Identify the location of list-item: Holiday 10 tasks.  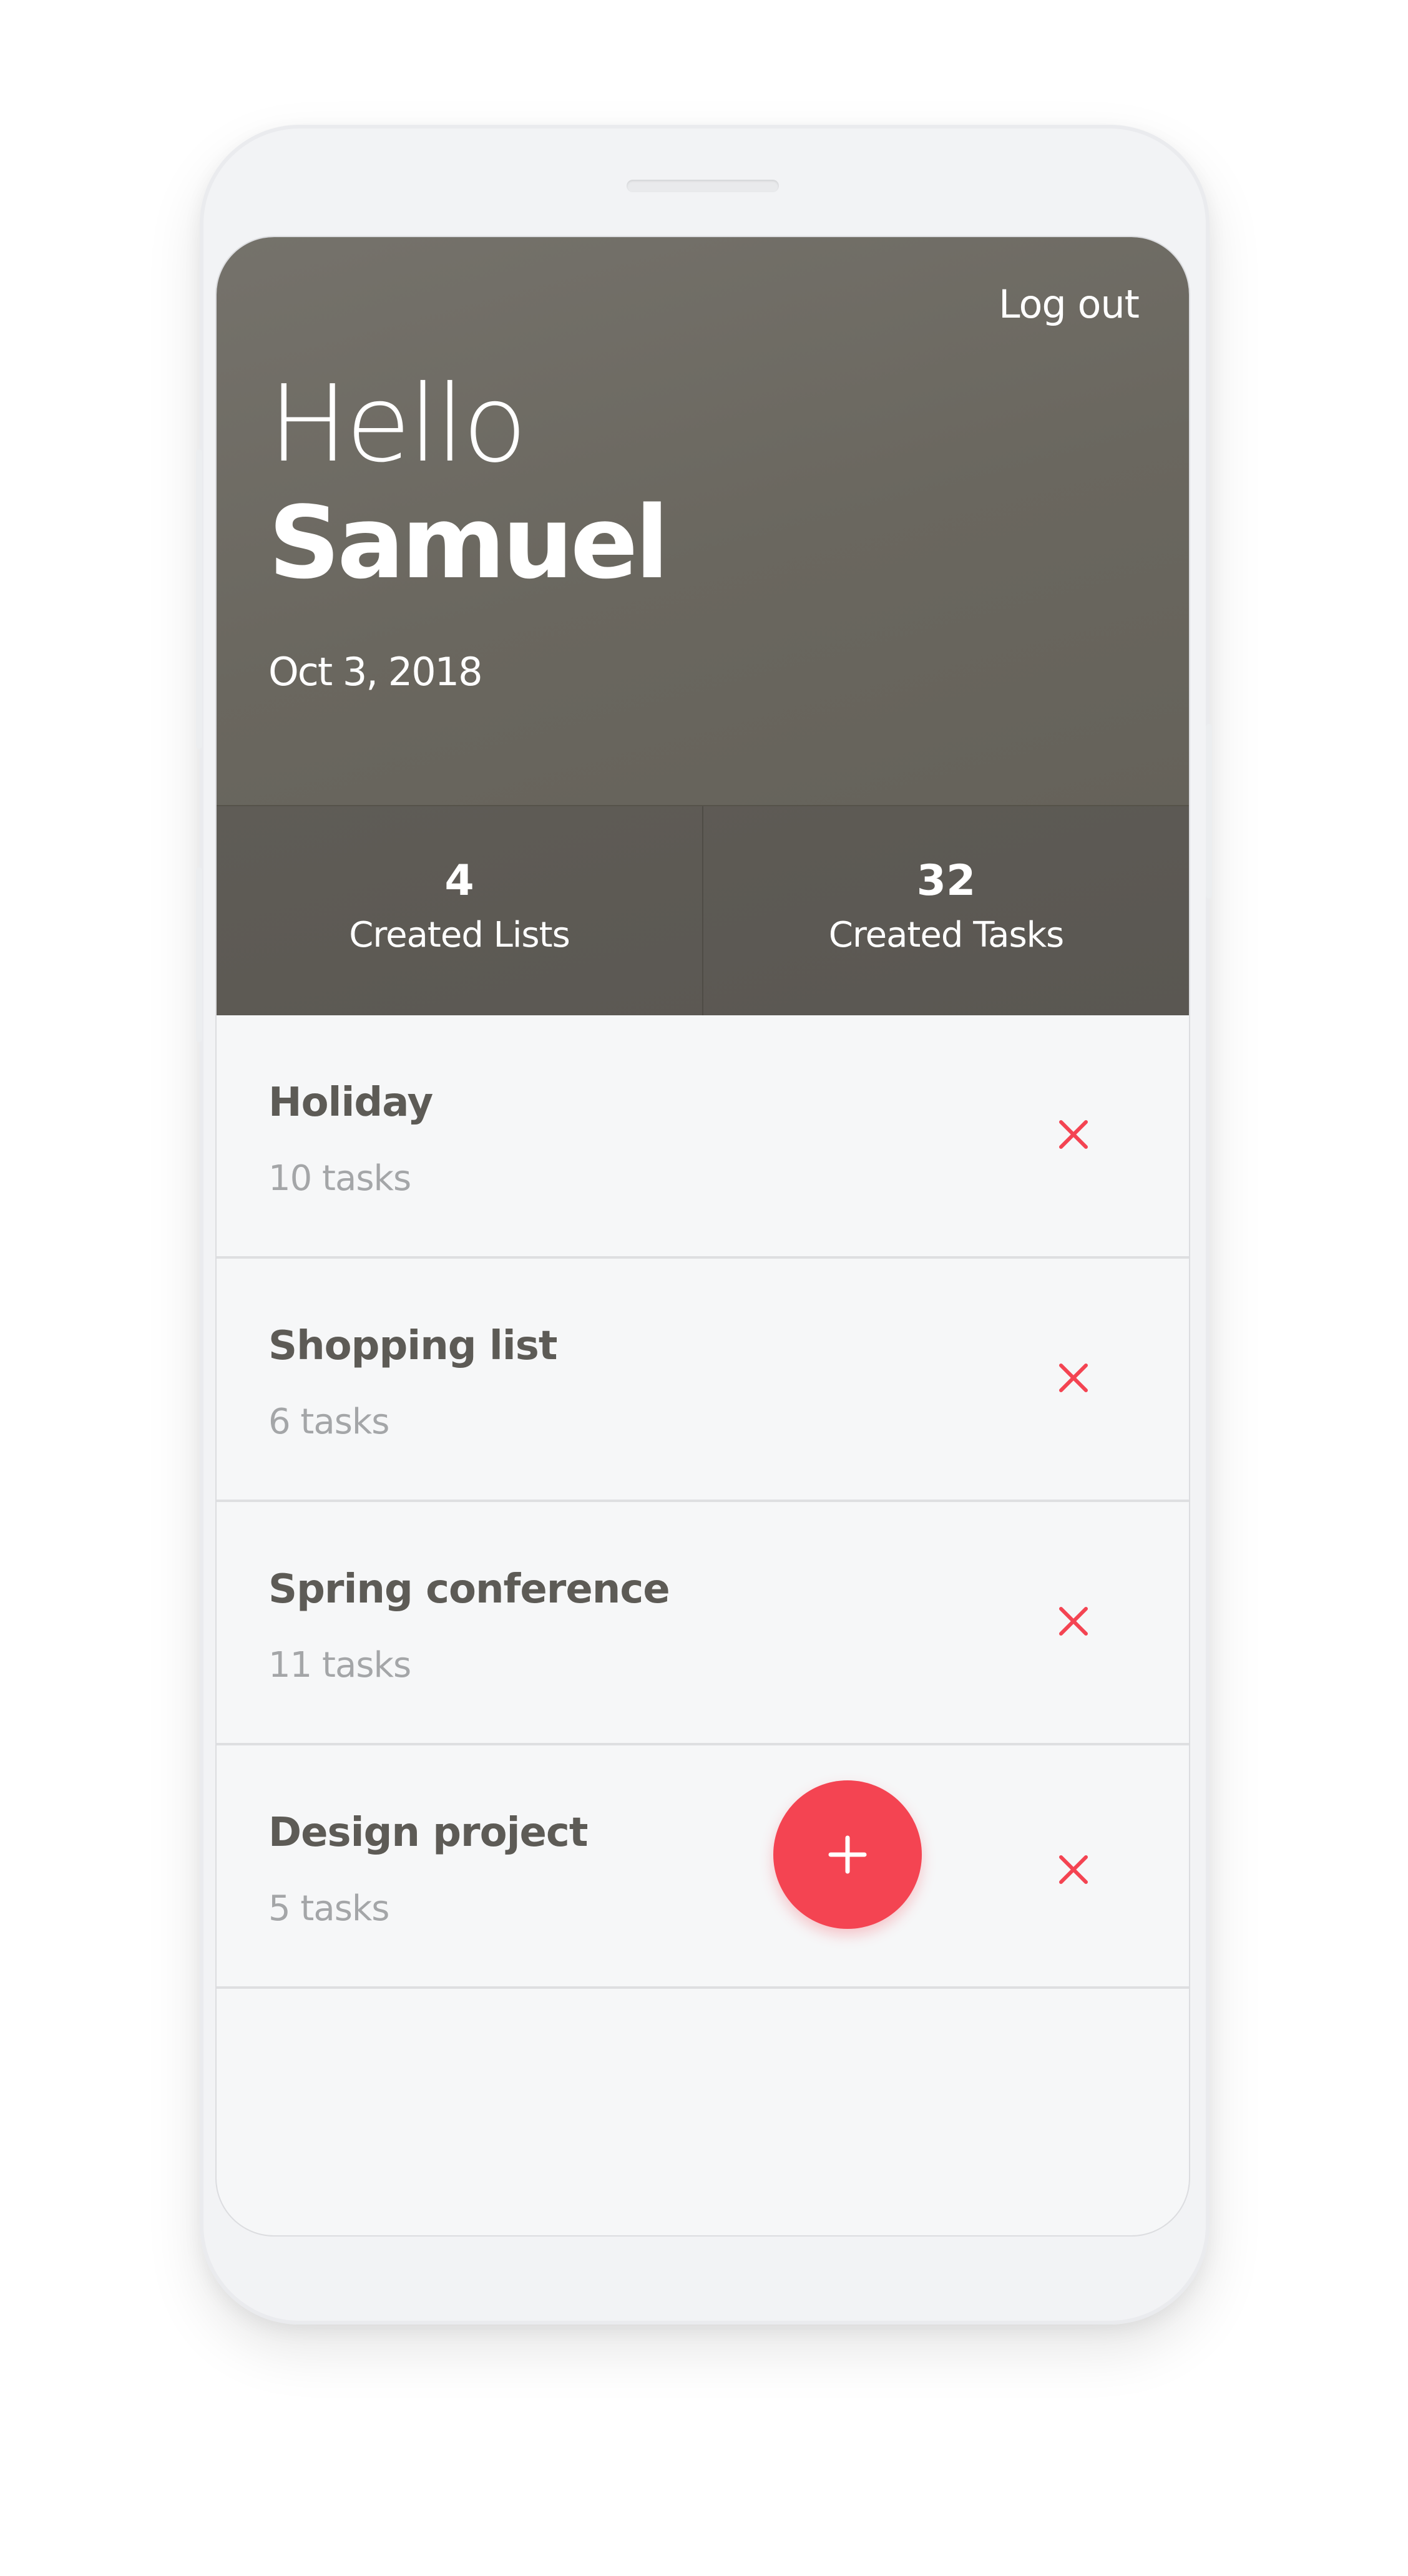
(703, 1137).